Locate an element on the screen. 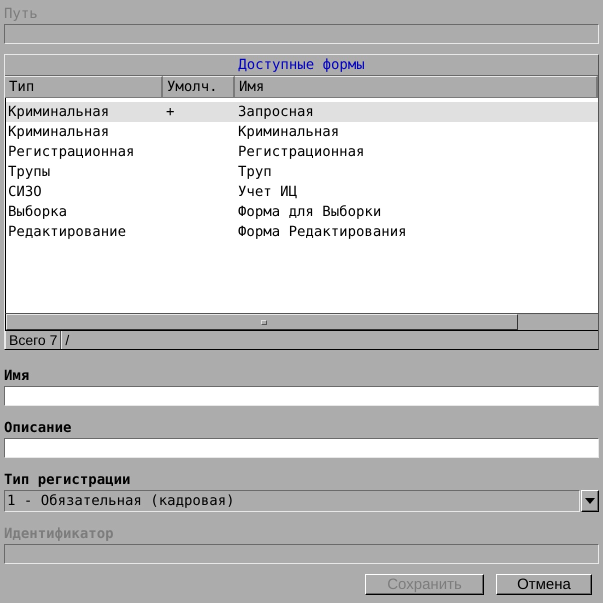 This screenshot has height=603, width=603. table-row: Редактирование Форма Редактирования is located at coordinates (302, 232).